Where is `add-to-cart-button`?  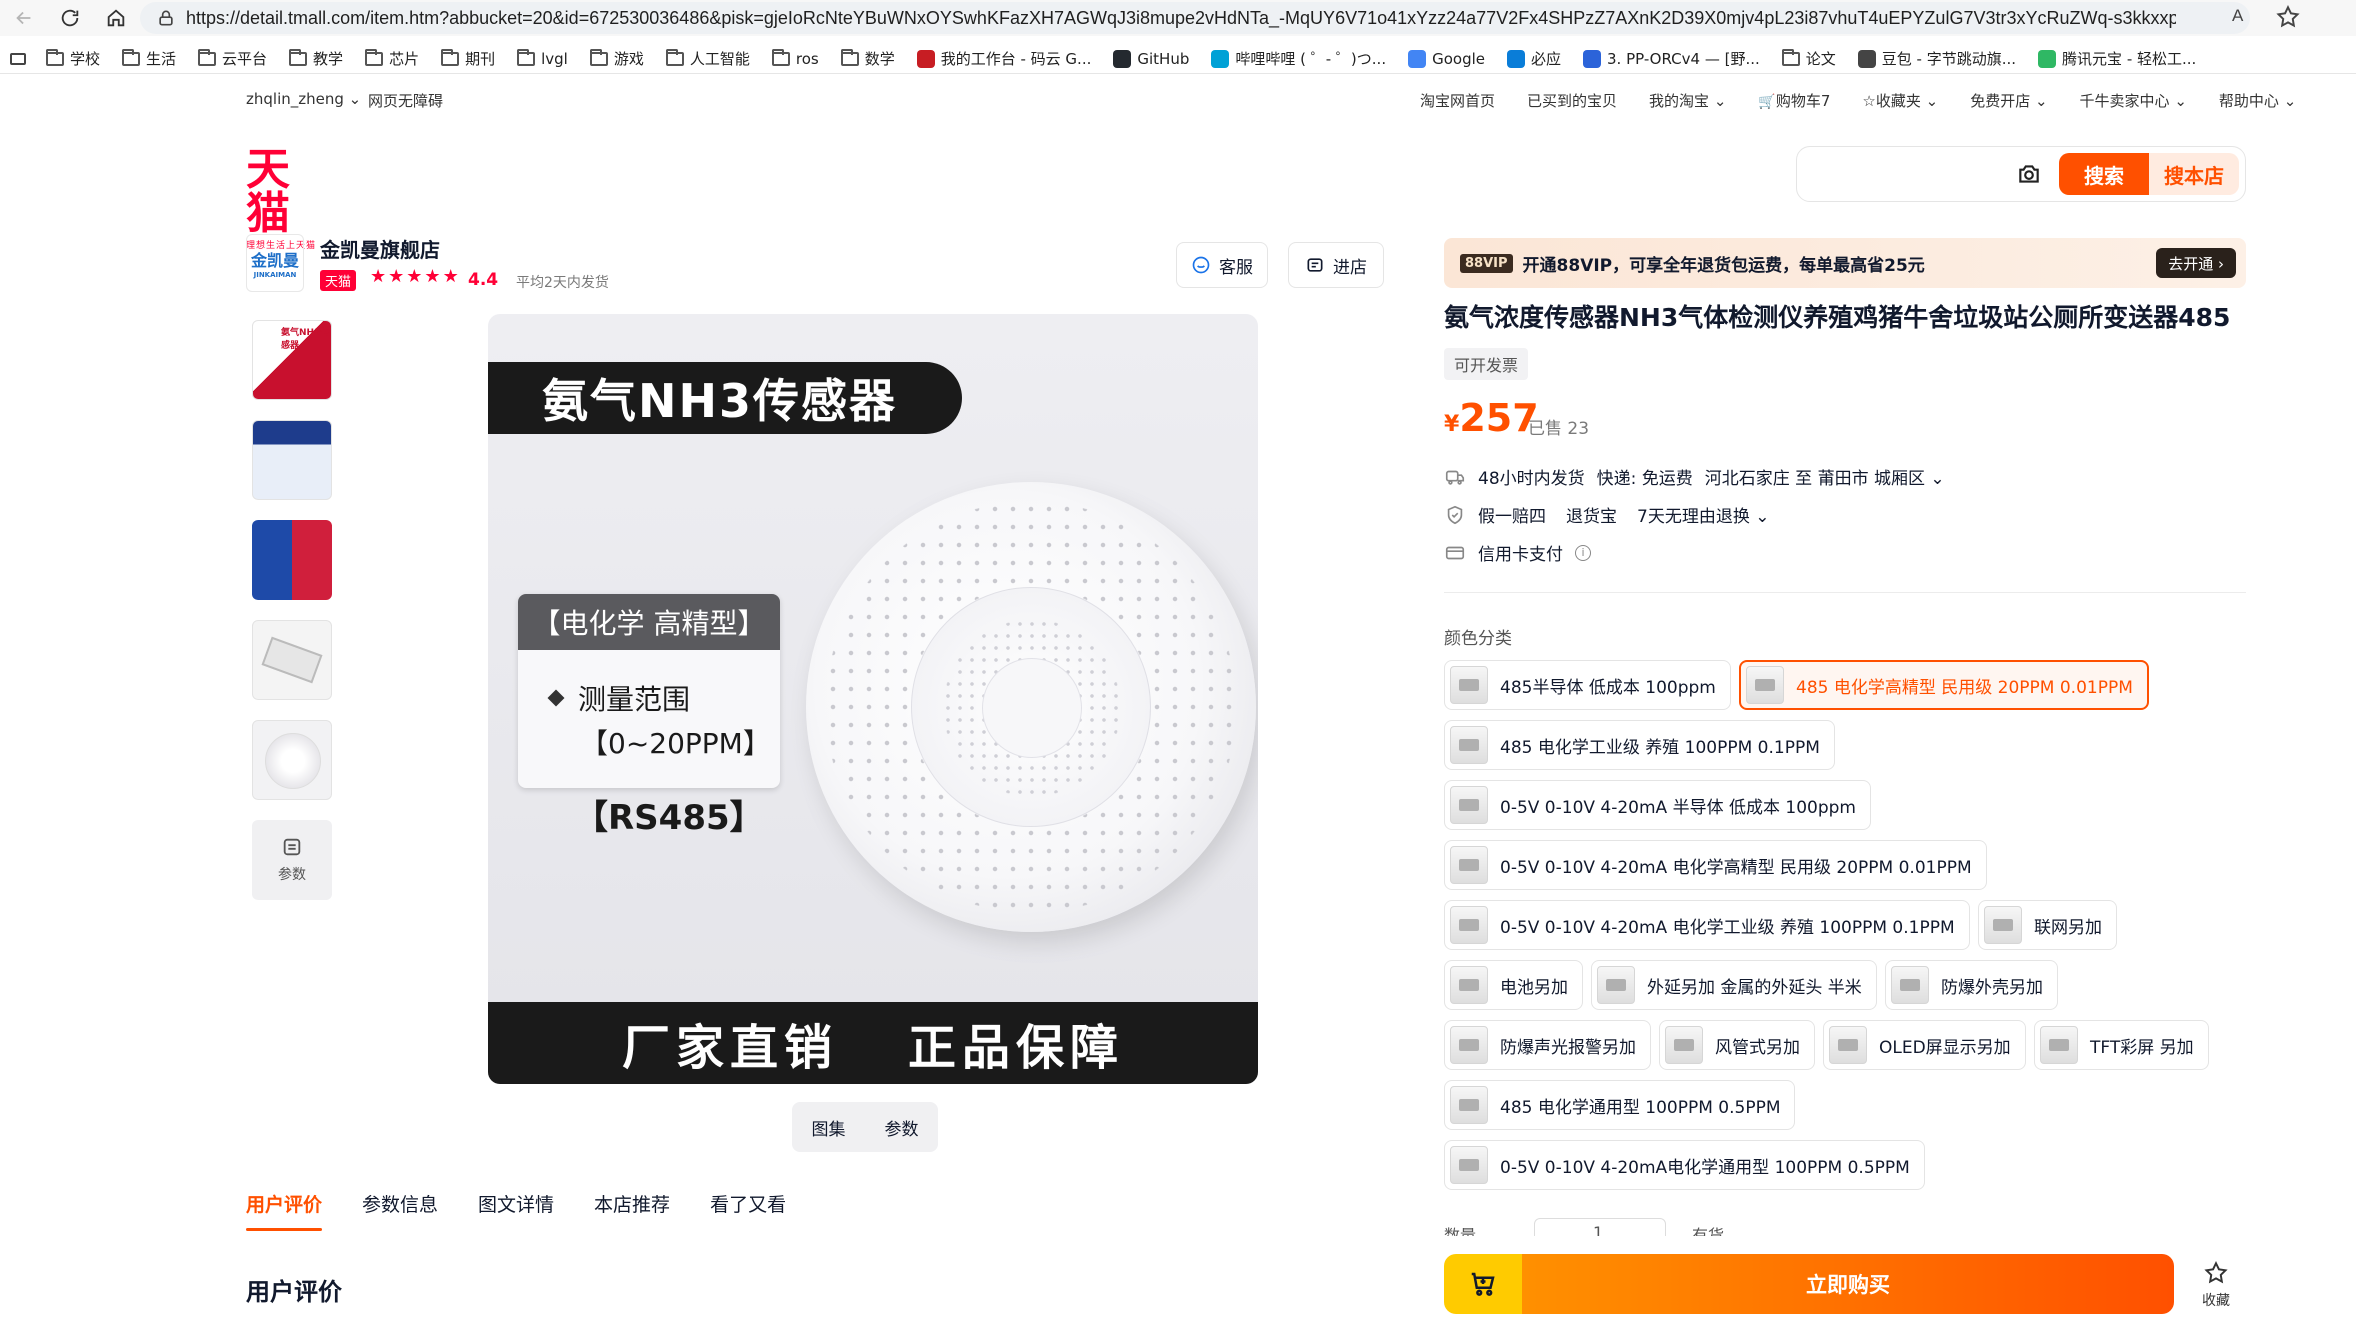
add-to-cart-button is located at coordinates (1483, 1284).